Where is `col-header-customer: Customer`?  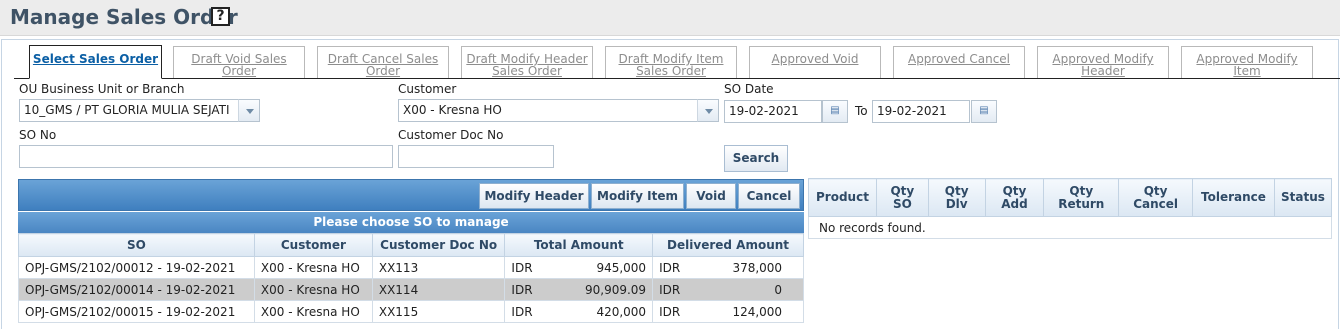 col-header-customer: Customer is located at coordinates (313, 245).